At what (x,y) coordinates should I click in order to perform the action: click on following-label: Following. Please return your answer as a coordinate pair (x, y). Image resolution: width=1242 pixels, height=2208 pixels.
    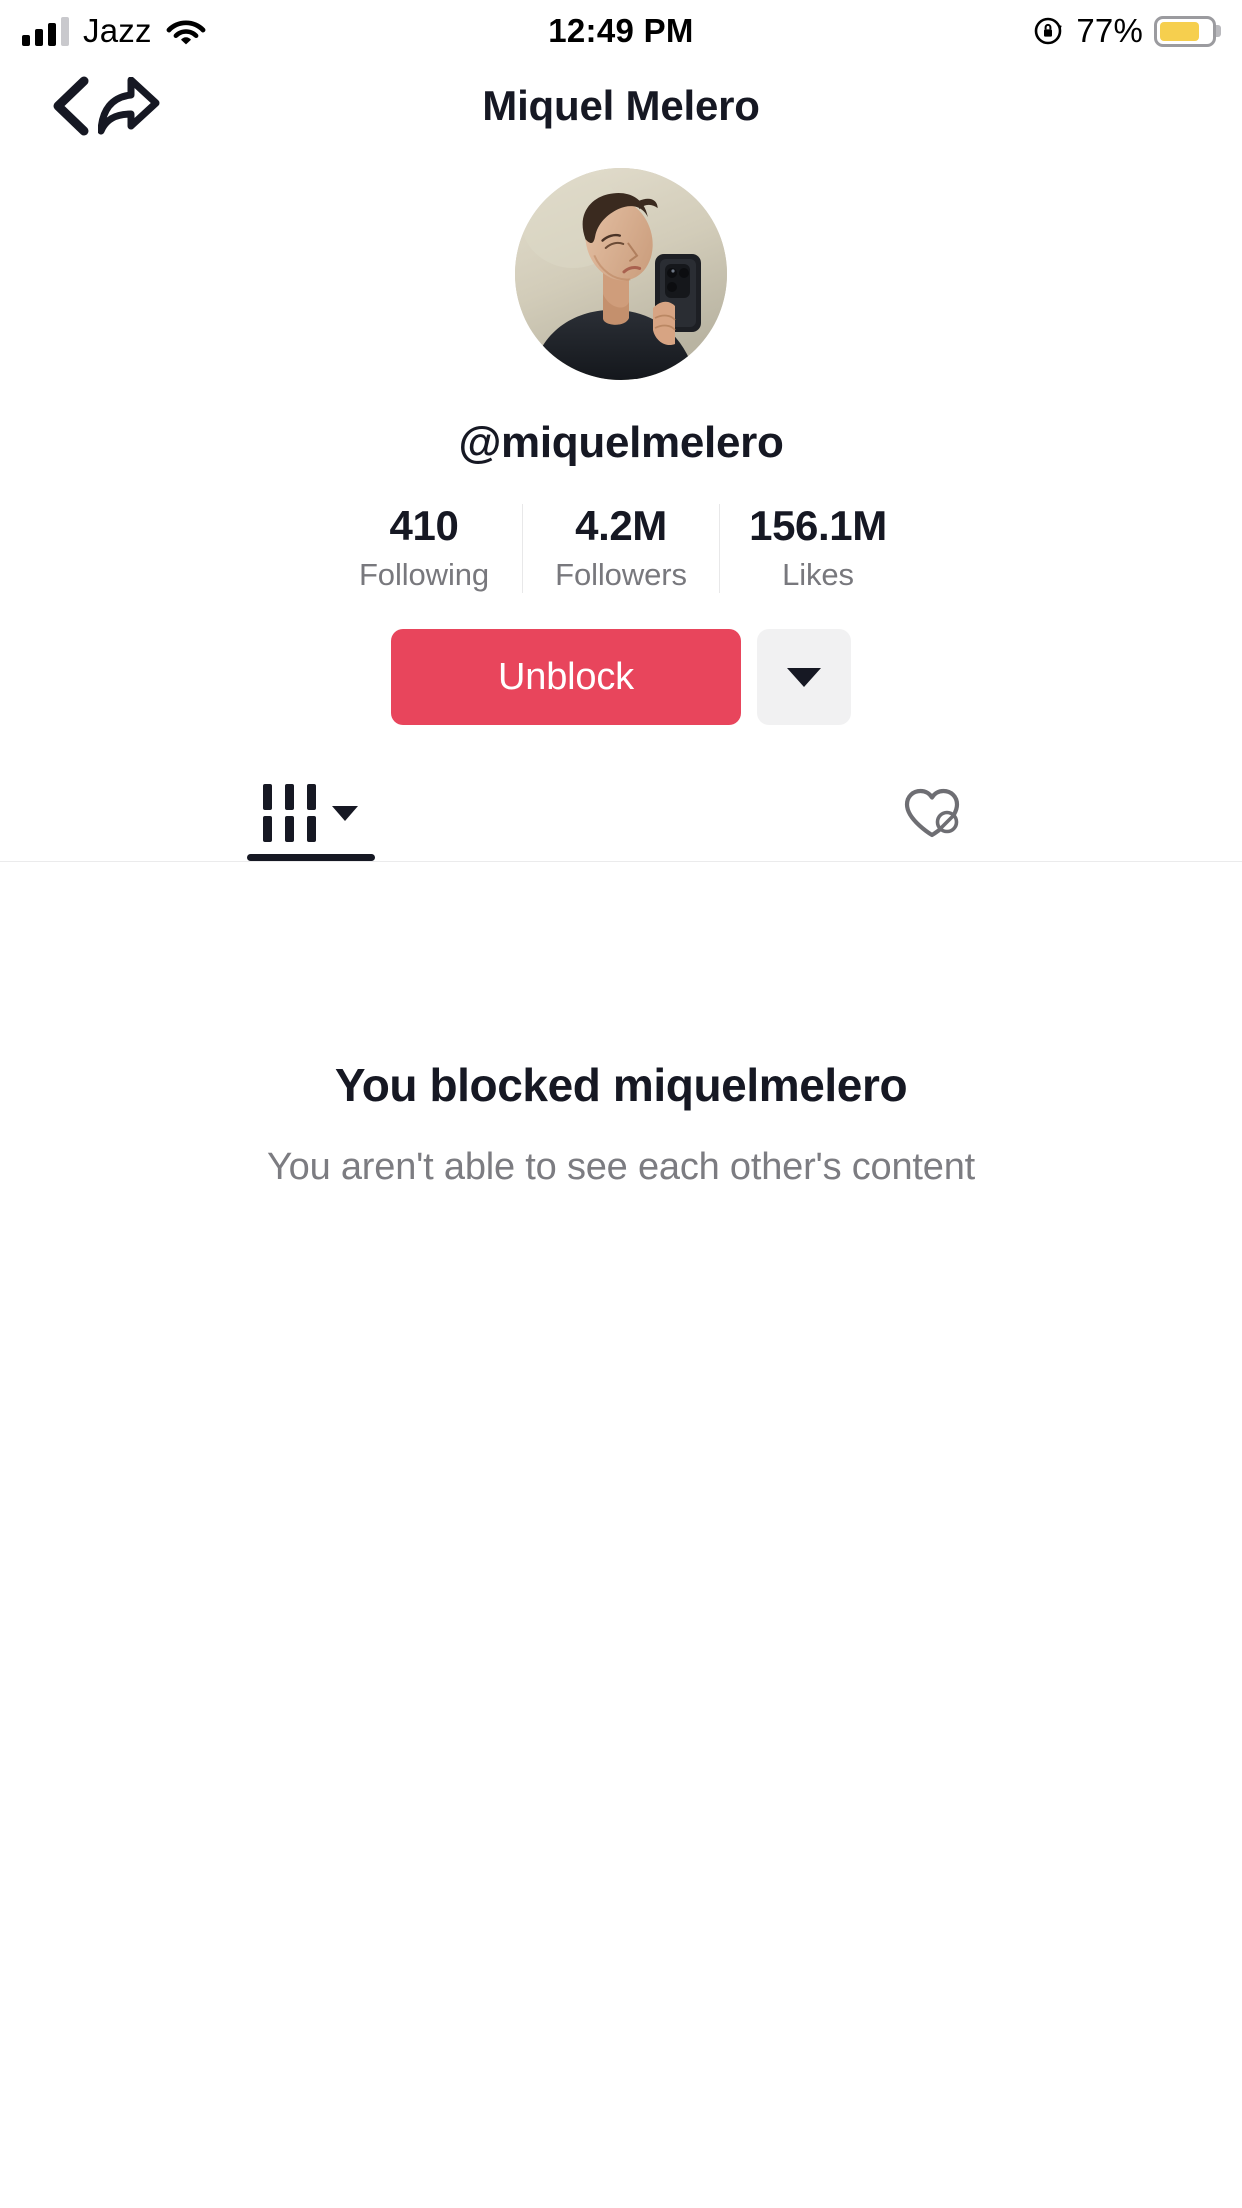
    Looking at the image, I should click on (424, 575).